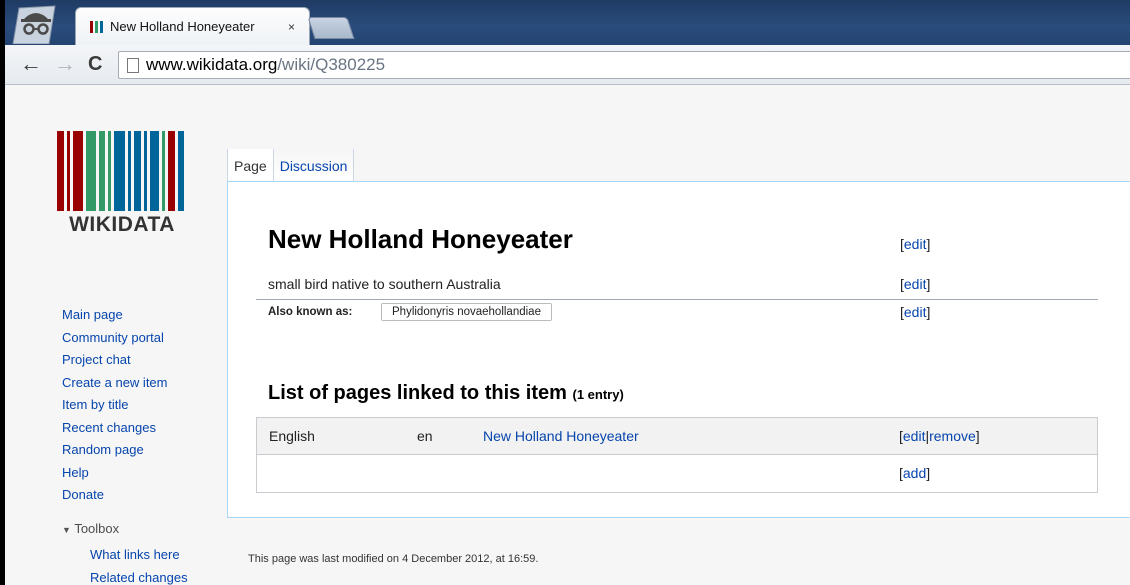  I want to click on forward-arrow-icon: →, so click(65, 64).